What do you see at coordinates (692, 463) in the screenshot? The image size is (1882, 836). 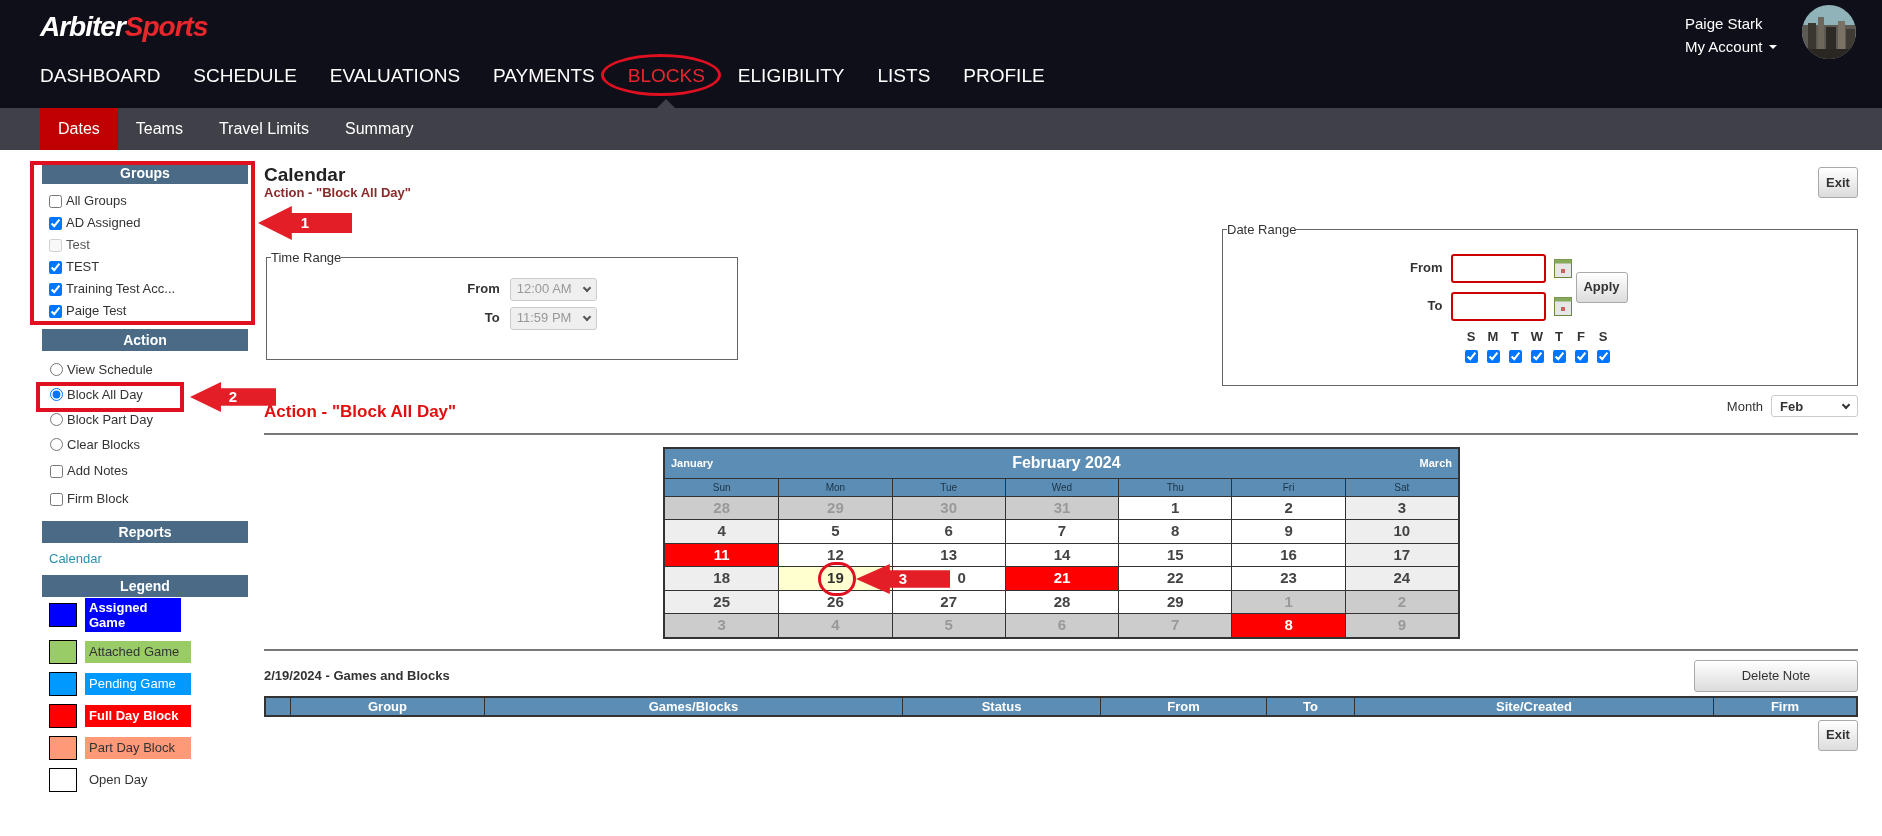 I see `prev-month-link: January` at bounding box center [692, 463].